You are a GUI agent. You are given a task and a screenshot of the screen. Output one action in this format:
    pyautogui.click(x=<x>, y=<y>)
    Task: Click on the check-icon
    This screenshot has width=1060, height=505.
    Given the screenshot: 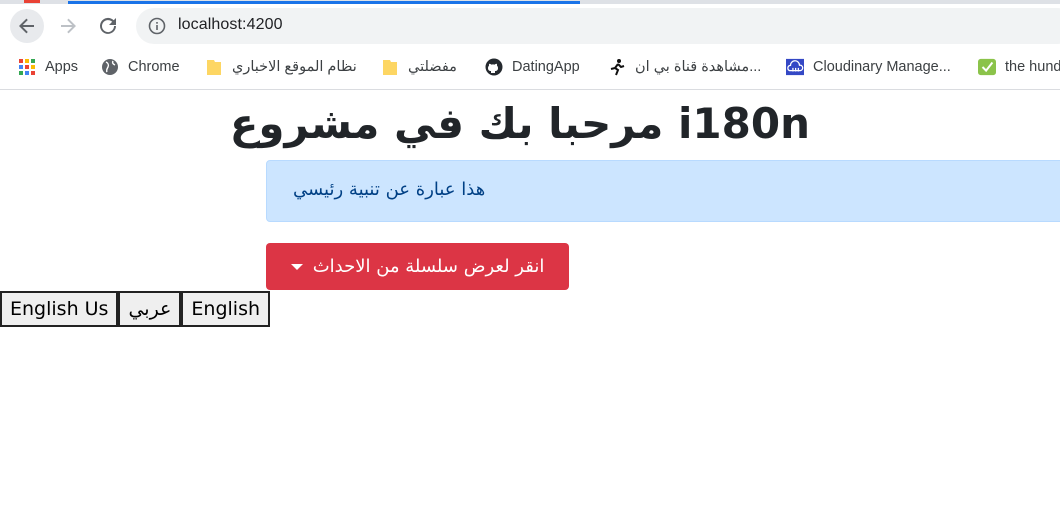 What is the action you would take?
    pyautogui.click(x=987, y=67)
    